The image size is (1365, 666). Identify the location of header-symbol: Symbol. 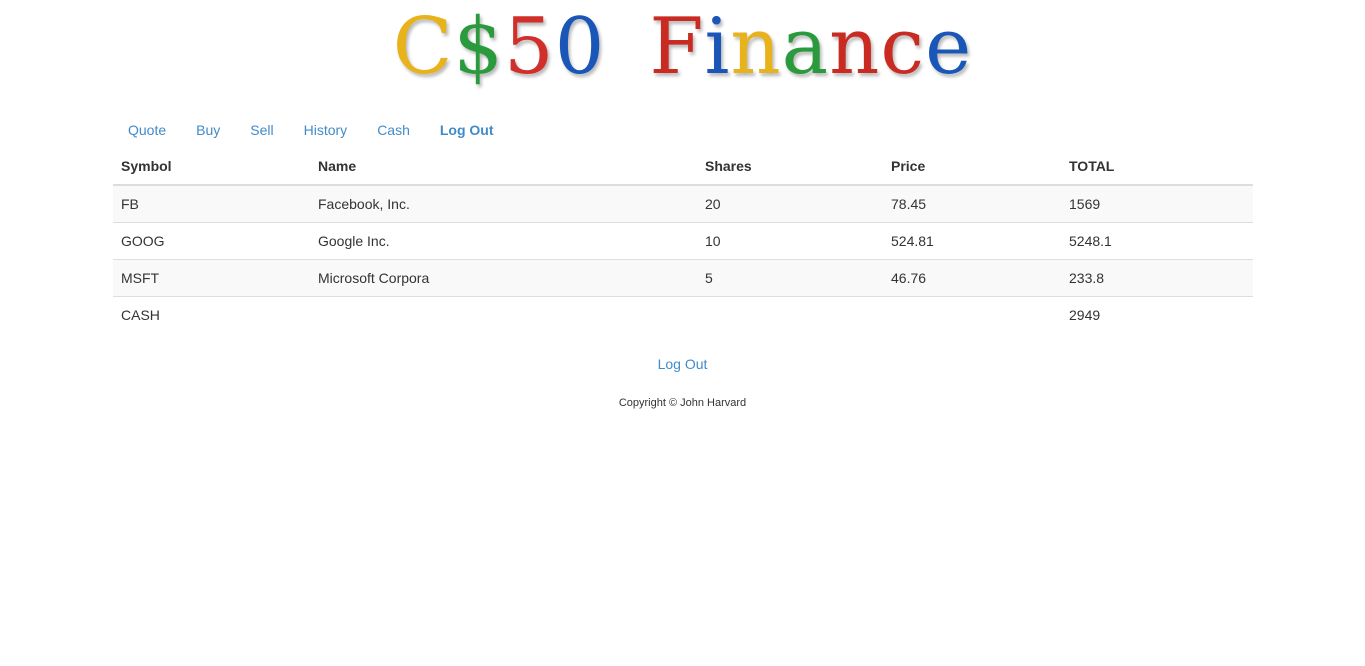
(211, 167).